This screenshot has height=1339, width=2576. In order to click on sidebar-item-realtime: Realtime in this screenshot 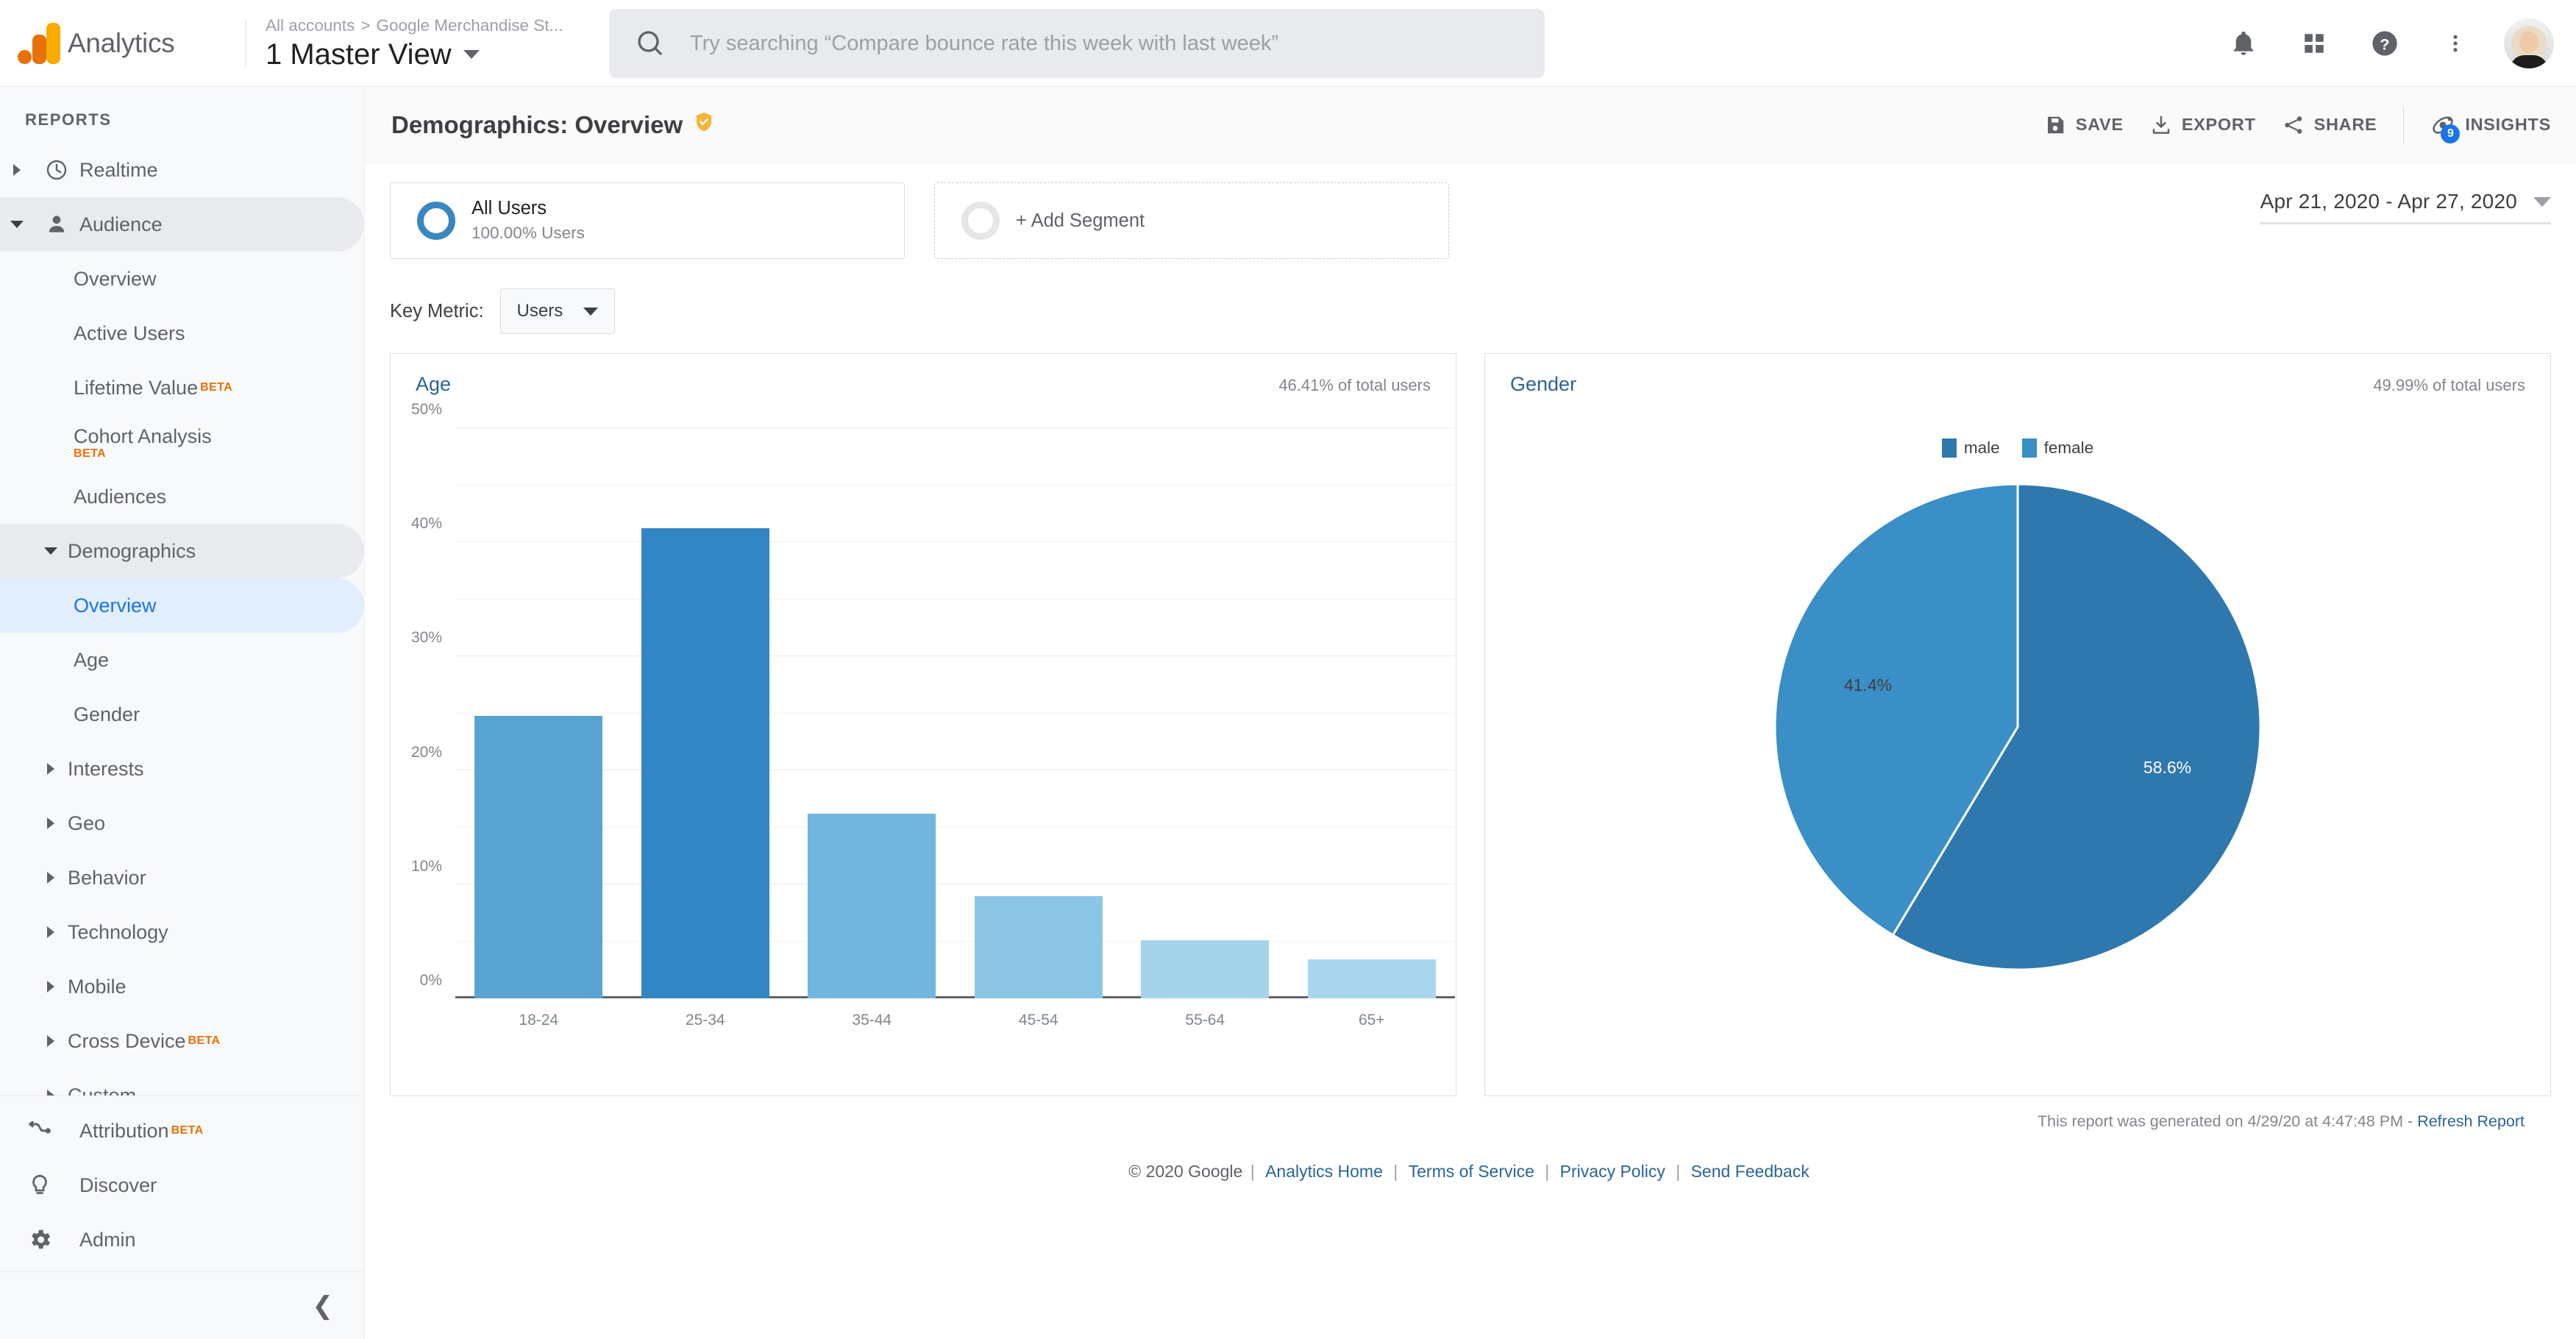, I will do `click(182, 170)`.